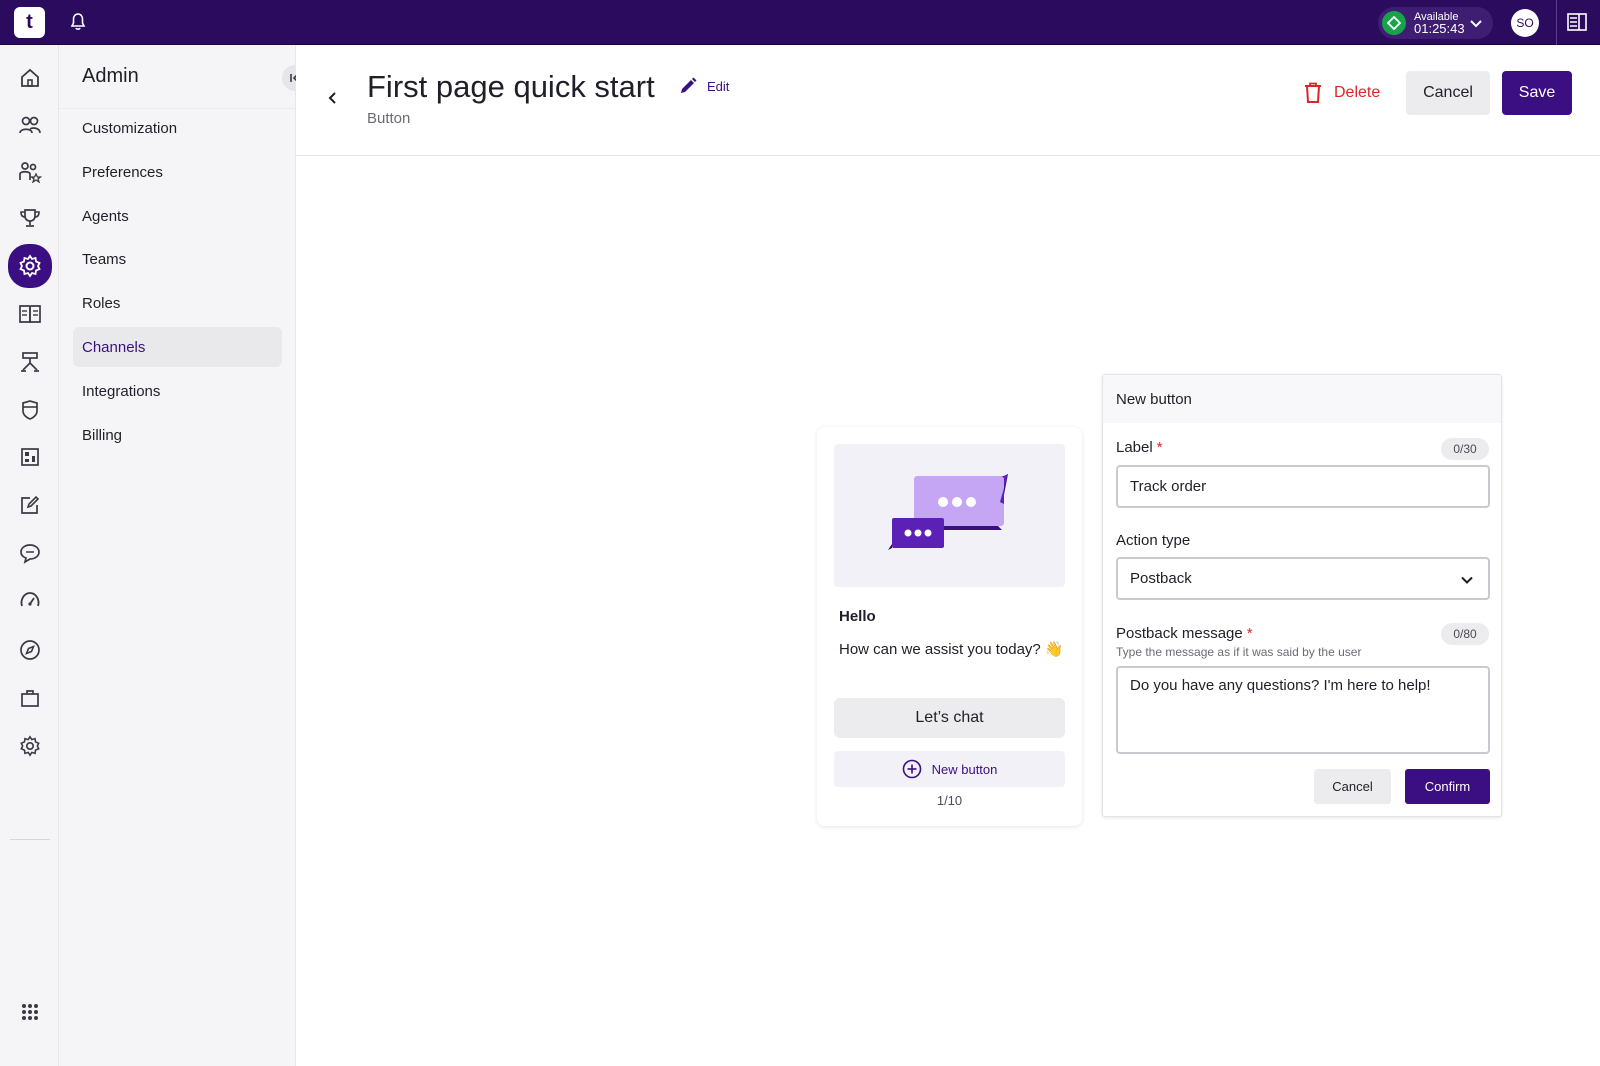 This screenshot has height=1066, width=1600. What do you see at coordinates (1184, 633) in the screenshot?
I see `postback-message-label: Postback message *` at bounding box center [1184, 633].